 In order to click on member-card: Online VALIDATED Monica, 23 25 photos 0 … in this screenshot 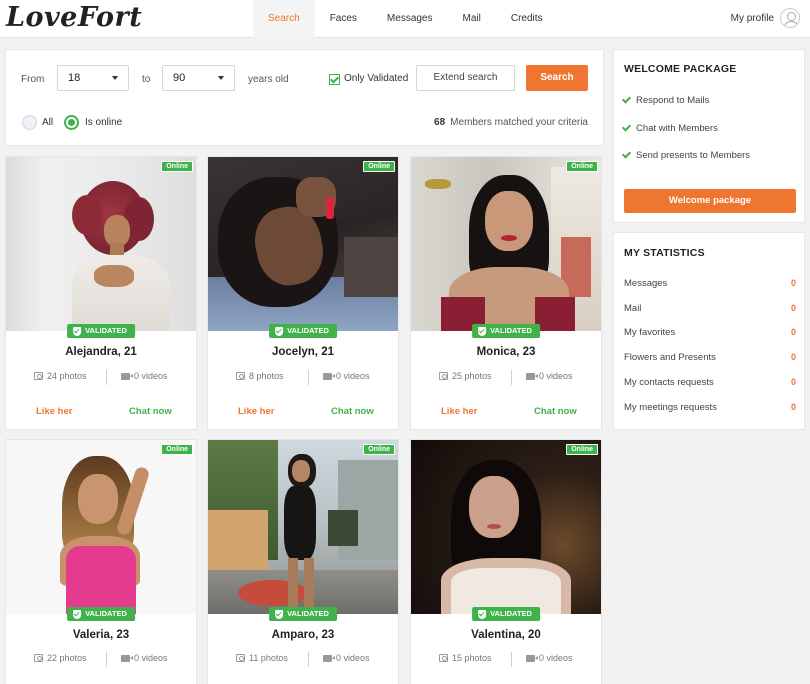, I will do `click(506, 293)`.